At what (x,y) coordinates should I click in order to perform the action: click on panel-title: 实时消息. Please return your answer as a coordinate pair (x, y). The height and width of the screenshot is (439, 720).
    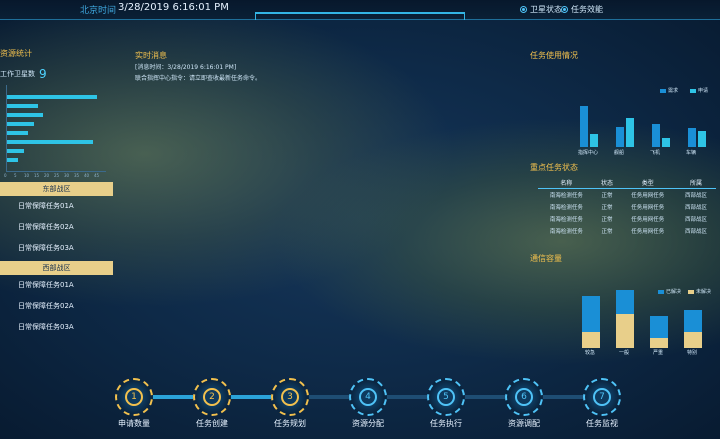
    Looking at the image, I should click on (151, 55).